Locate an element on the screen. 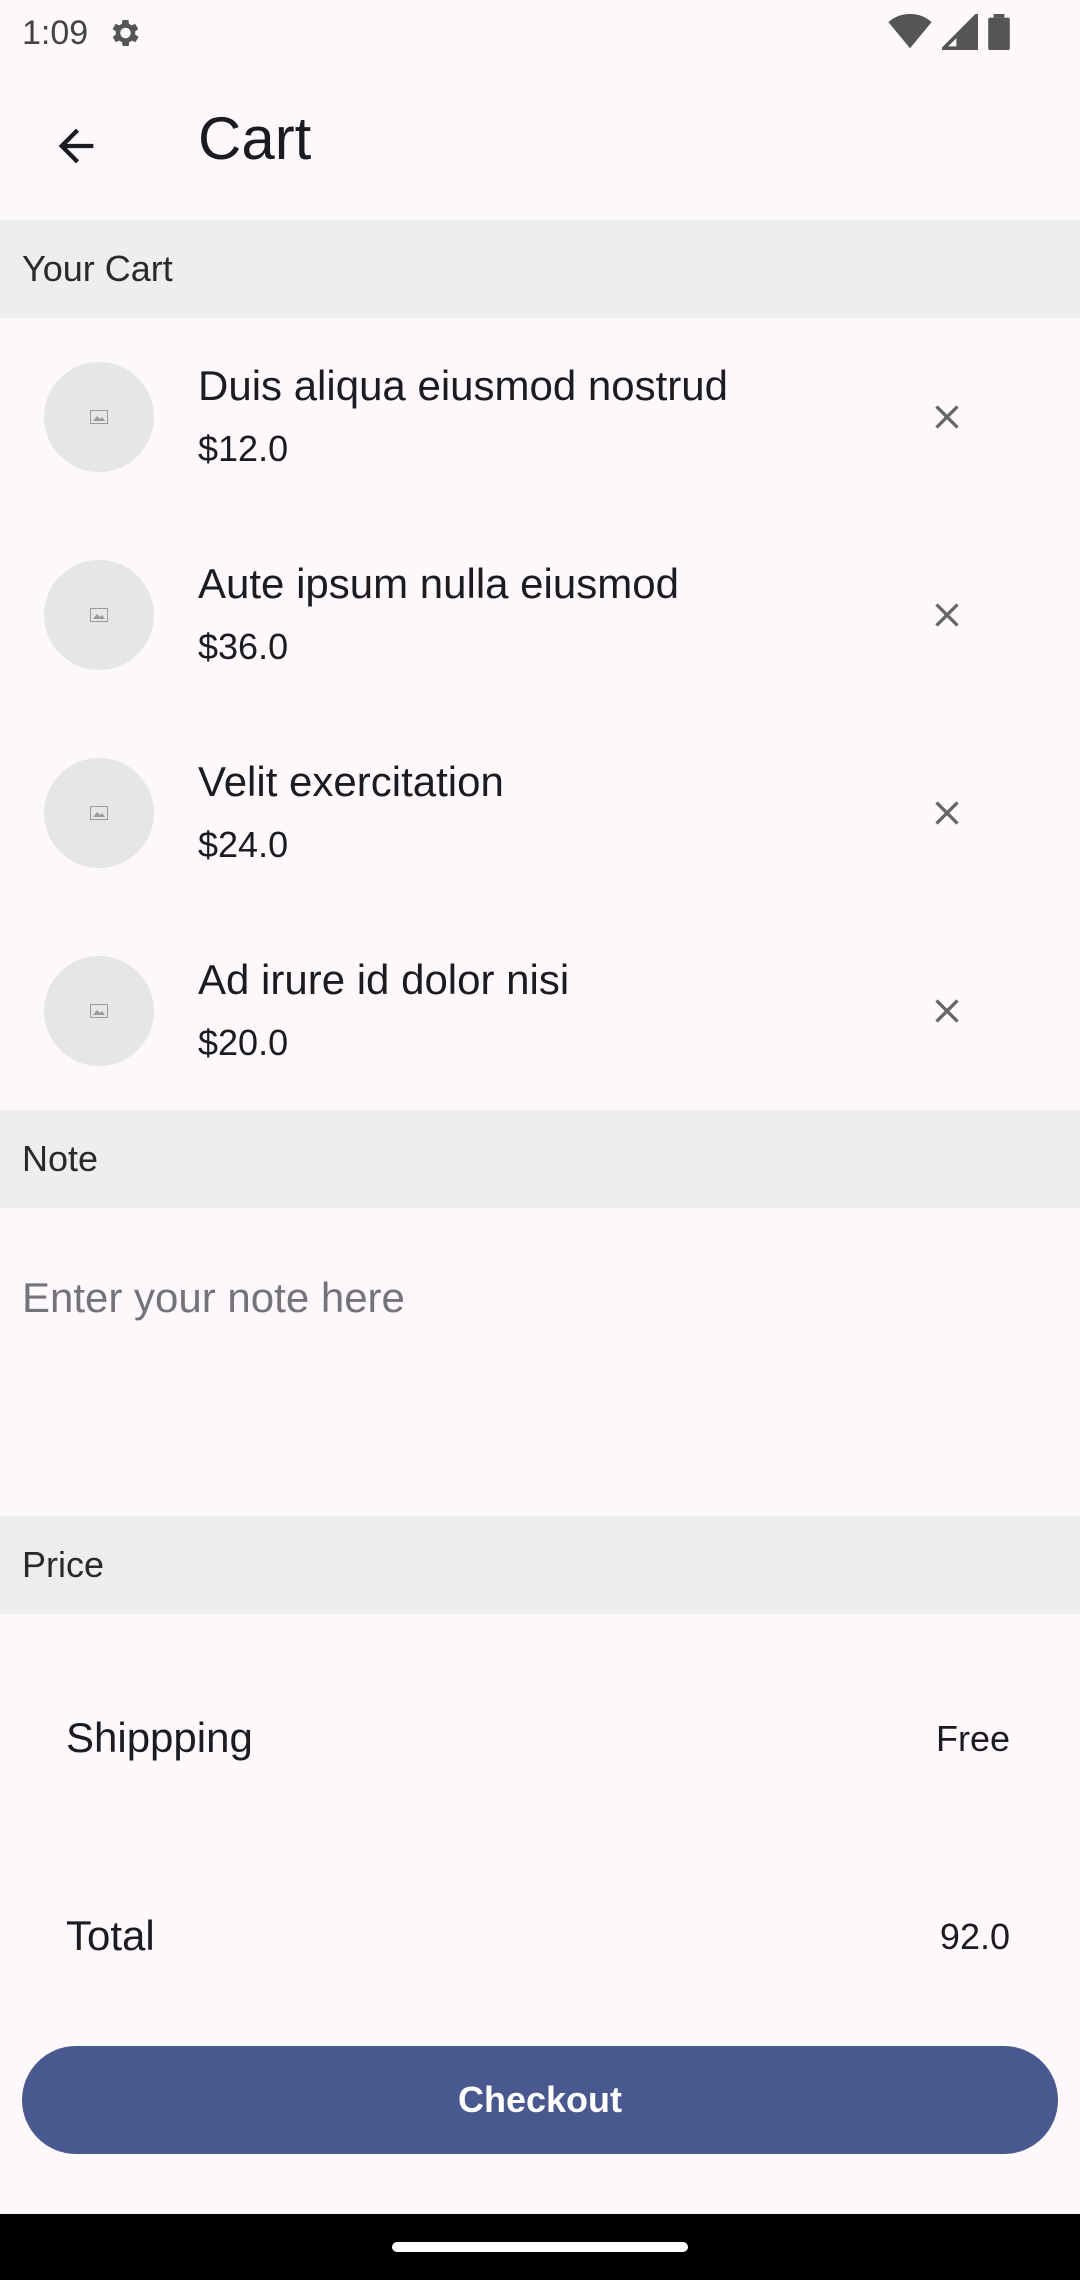 This screenshot has height=2280, width=1080. item-price: $12.0 is located at coordinates (243, 448).